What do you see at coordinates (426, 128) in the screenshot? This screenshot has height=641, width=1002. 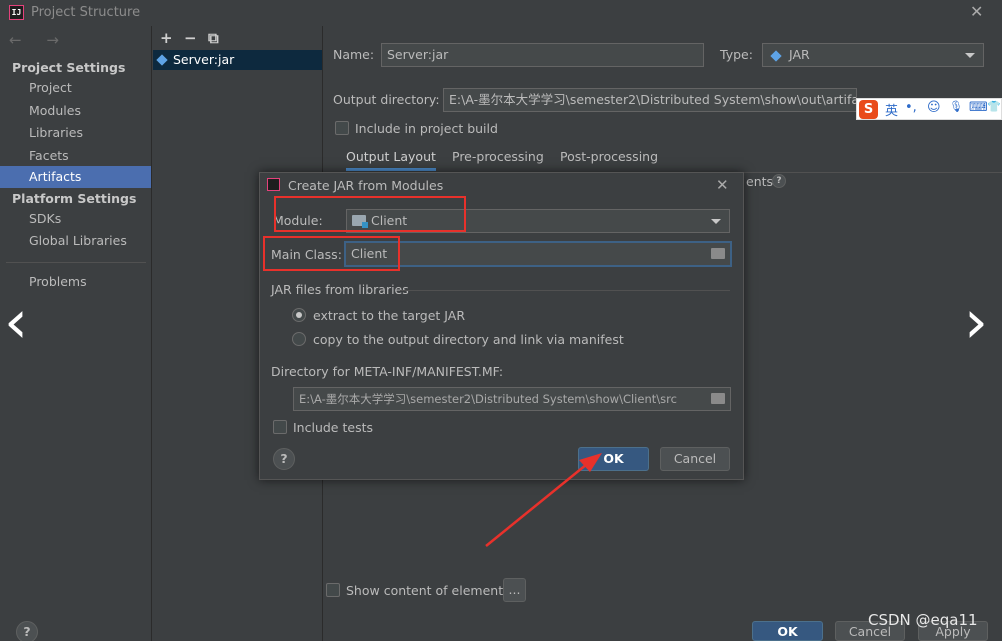 I see `include-in-build-label: Include in project build` at bounding box center [426, 128].